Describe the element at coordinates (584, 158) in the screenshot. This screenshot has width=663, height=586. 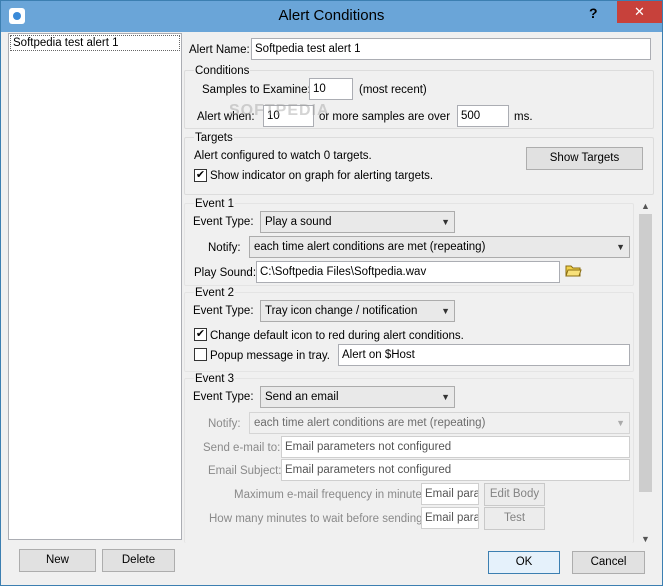
I see `show-targets-button: Show Targets` at that location.